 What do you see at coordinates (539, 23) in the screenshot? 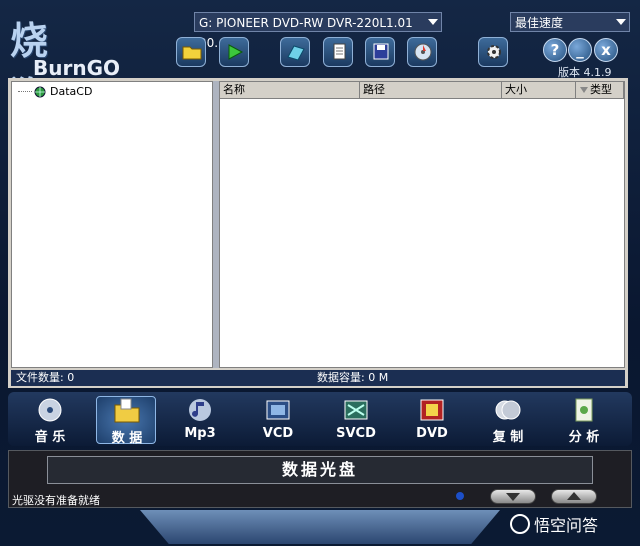
I see `speed-select-value: 最佳速度` at bounding box center [539, 23].